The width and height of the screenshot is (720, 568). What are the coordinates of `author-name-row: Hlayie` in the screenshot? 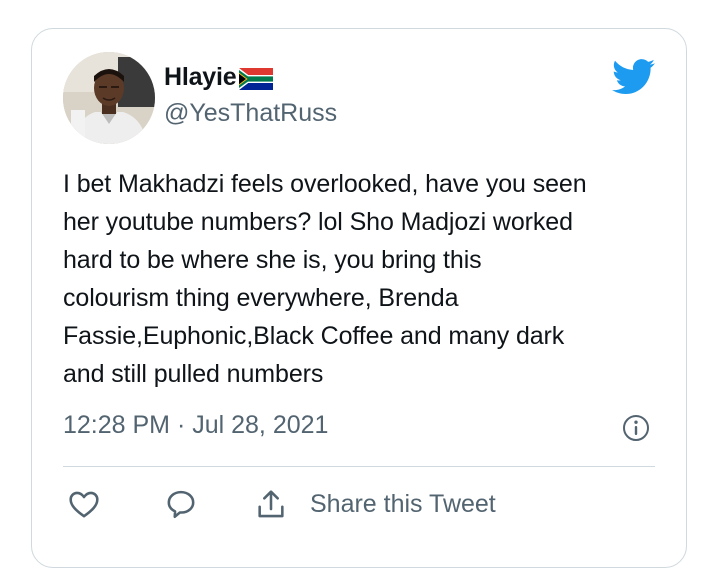 It's located at (219, 77).